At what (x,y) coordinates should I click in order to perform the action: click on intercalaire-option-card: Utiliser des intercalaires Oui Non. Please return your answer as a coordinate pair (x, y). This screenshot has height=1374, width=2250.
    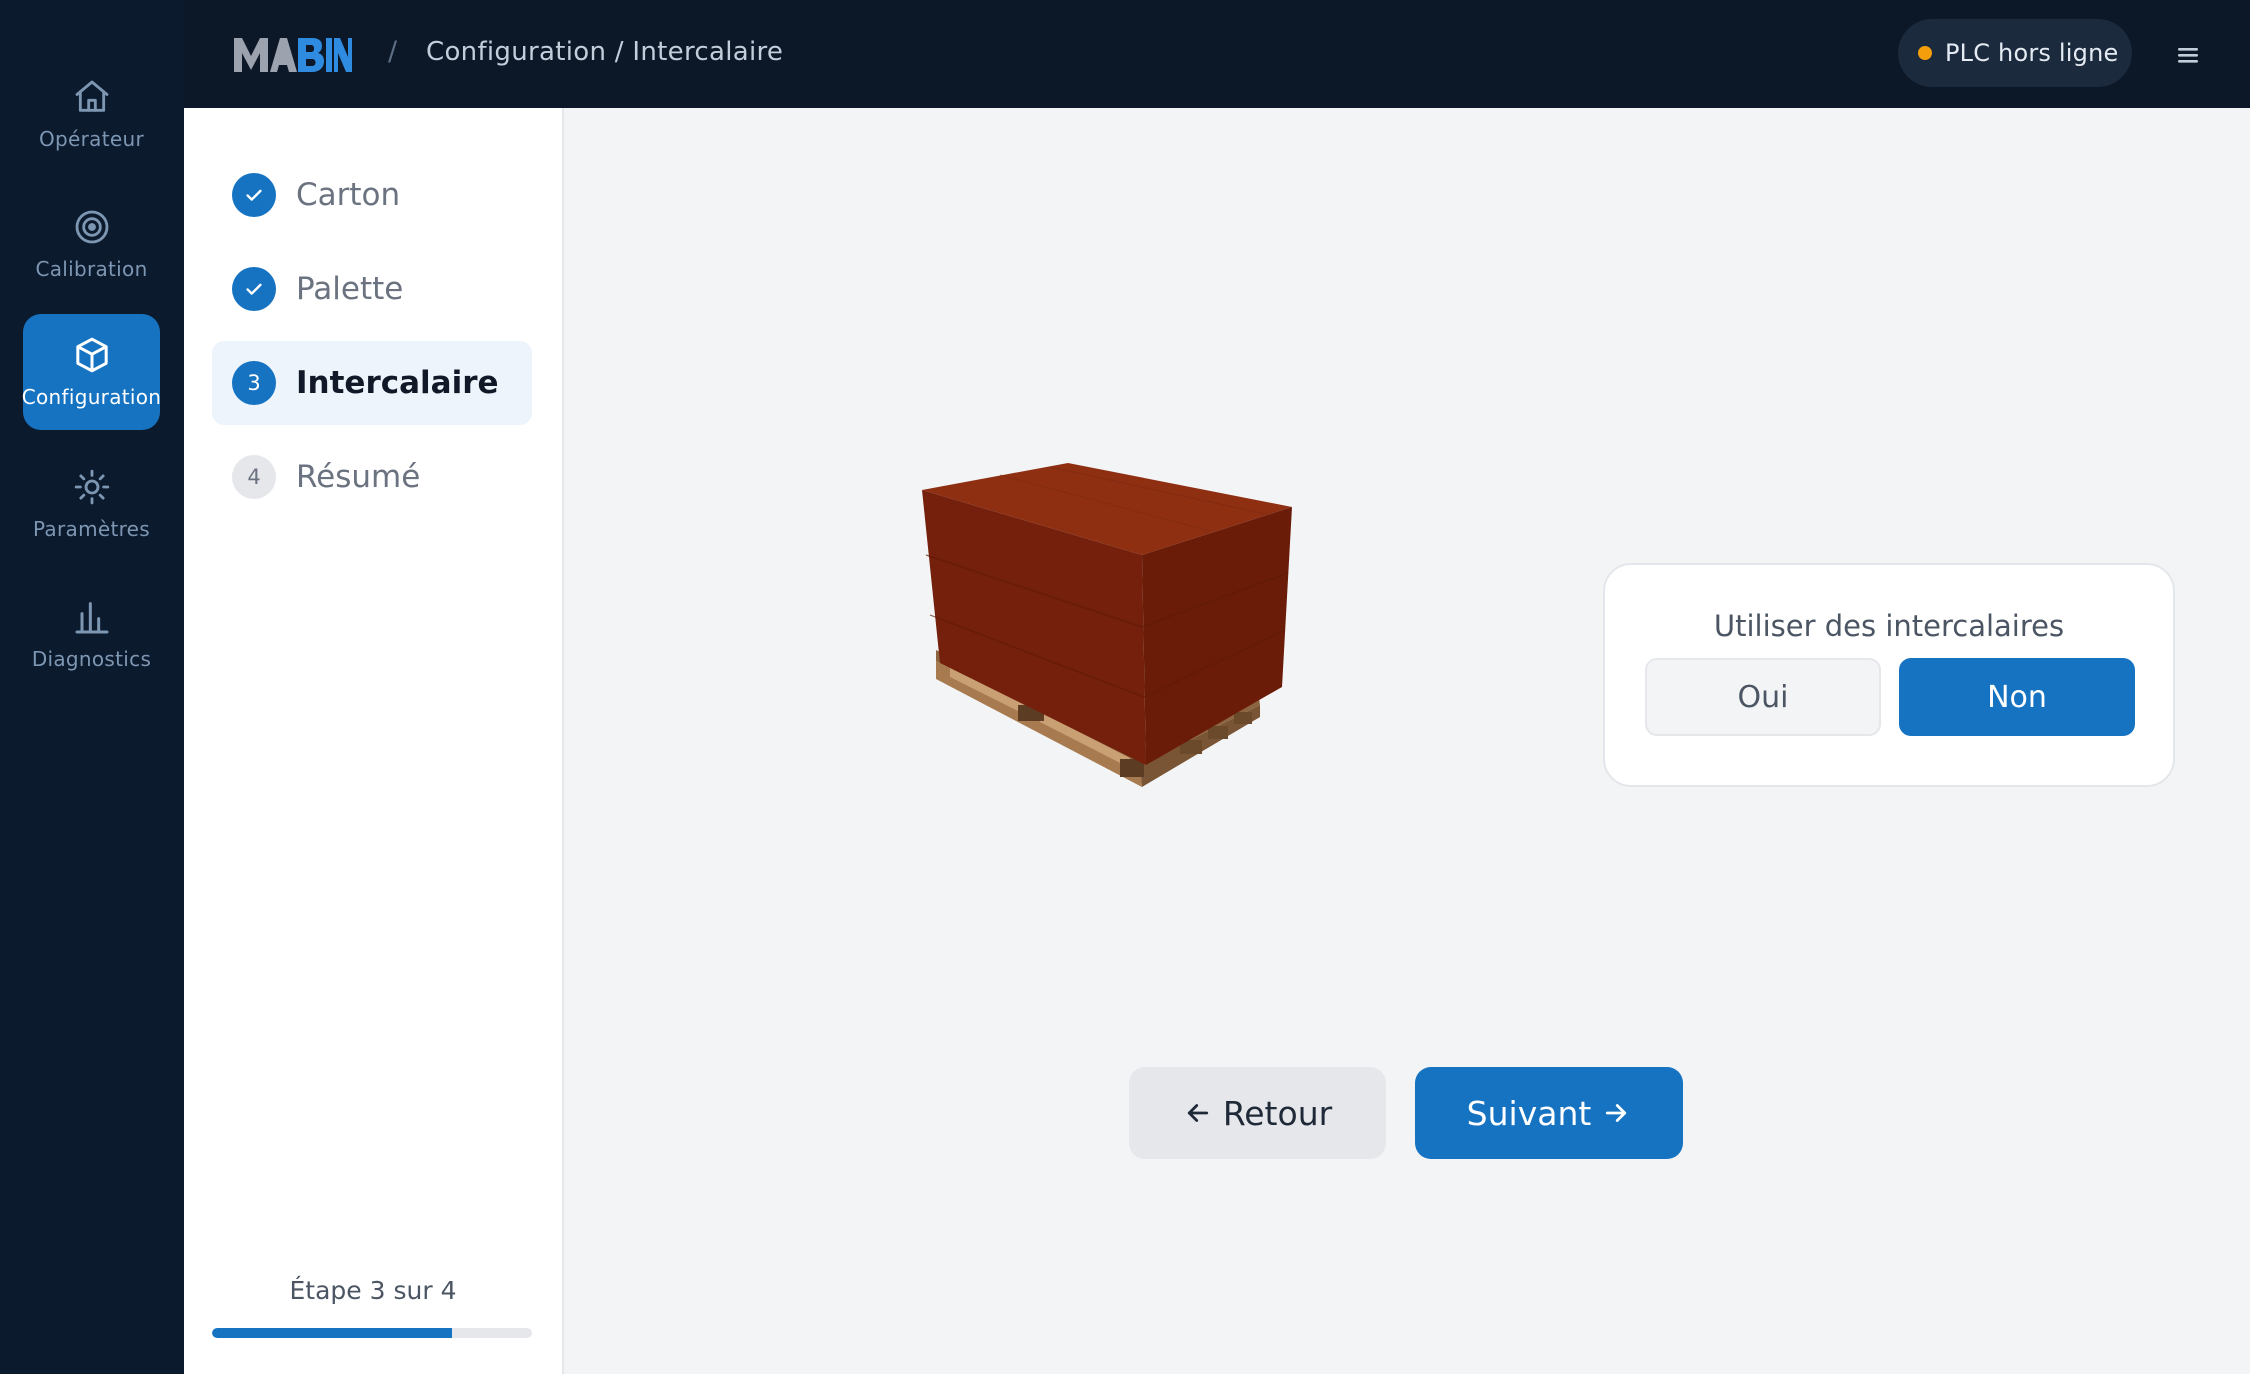
    Looking at the image, I should click on (1889, 675).